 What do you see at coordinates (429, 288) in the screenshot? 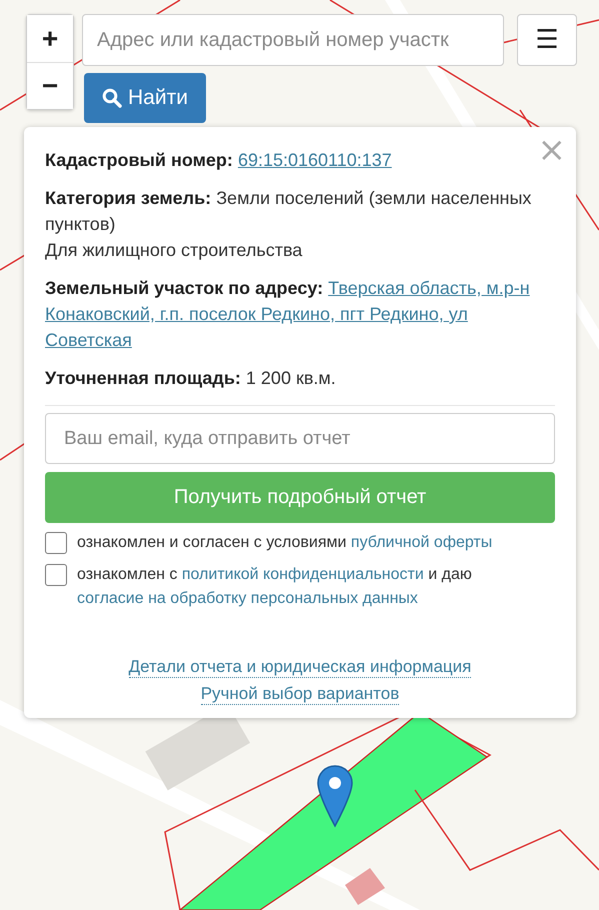
I see `field-link: Тверская область, м.р-н` at bounding box center [429, 288].